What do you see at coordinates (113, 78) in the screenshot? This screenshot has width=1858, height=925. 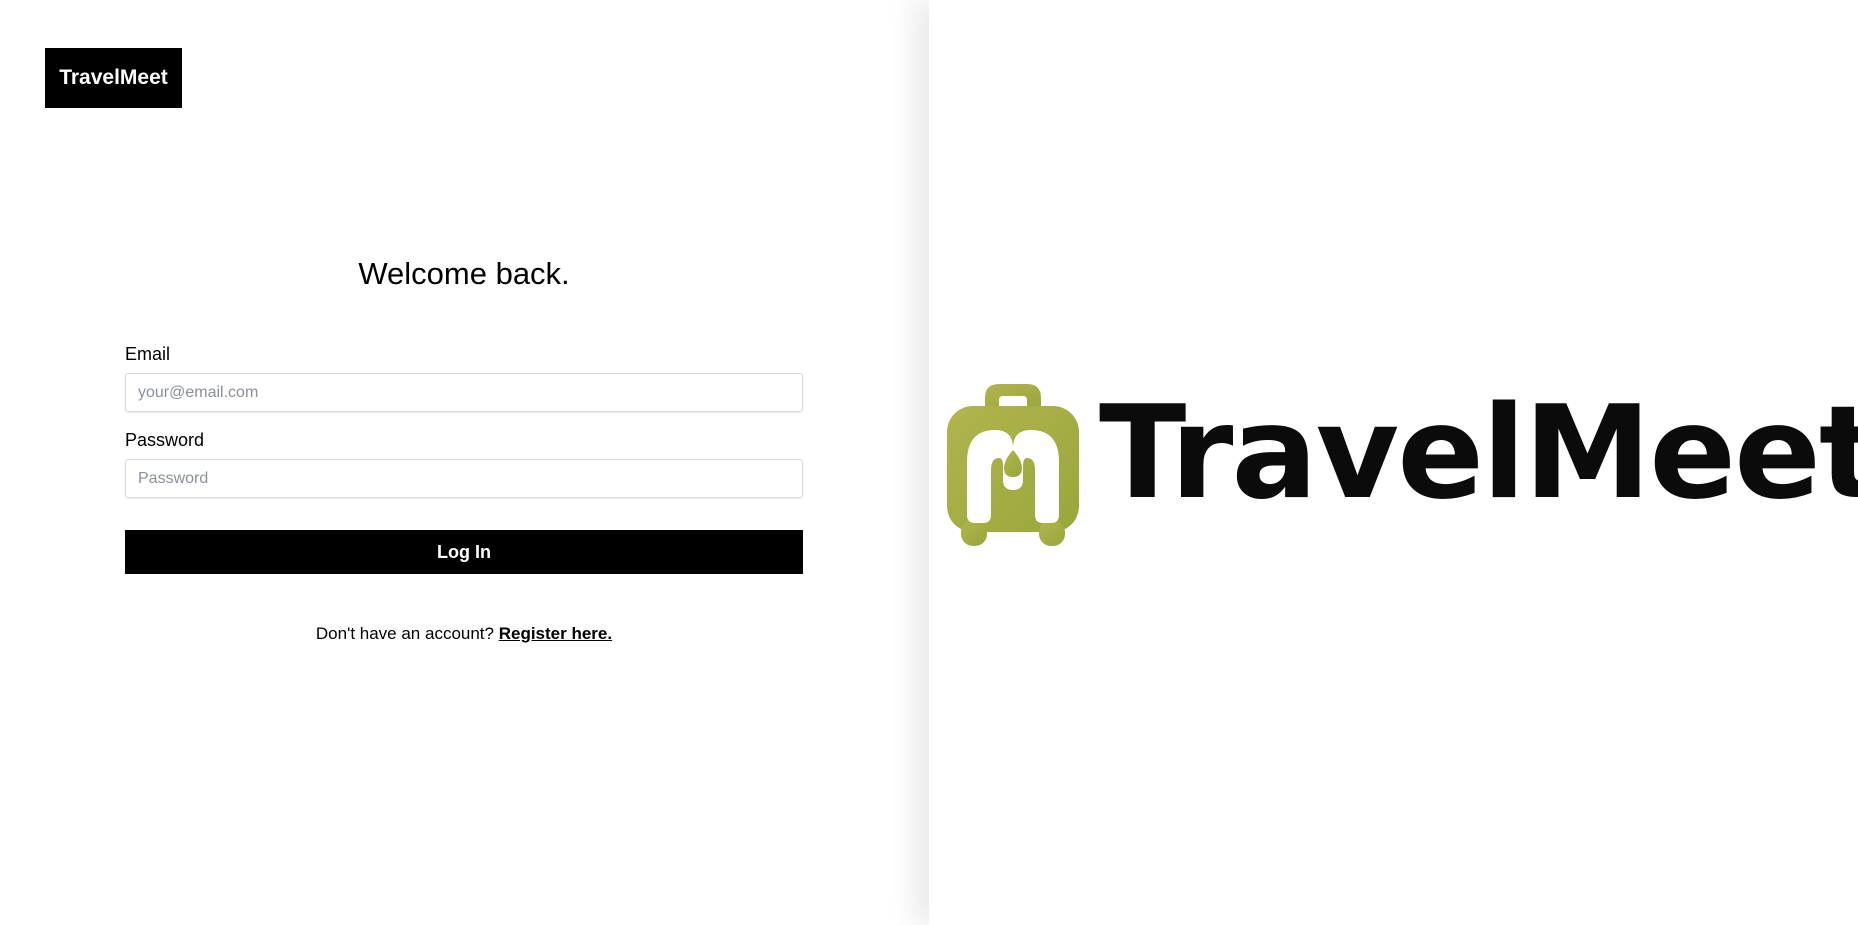 I see `brand-logo-button: TravelMeet` at bounding box center [113, 78].